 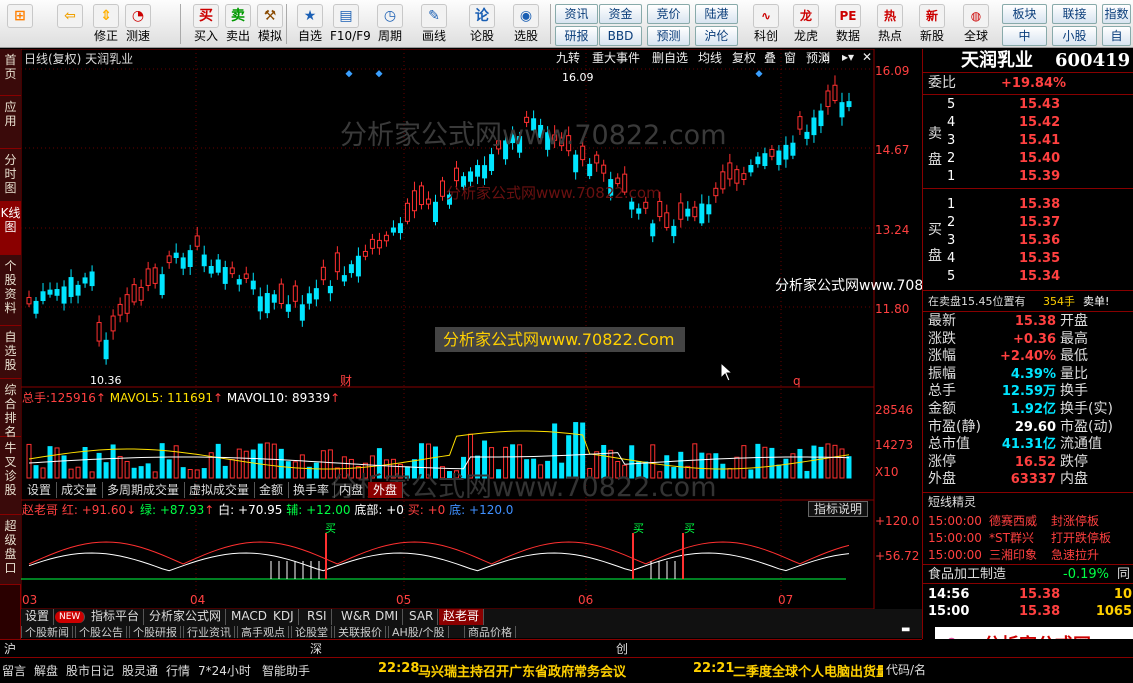 I want to click on indicator-help-button: 指标说明, so click(x=838, y=509).